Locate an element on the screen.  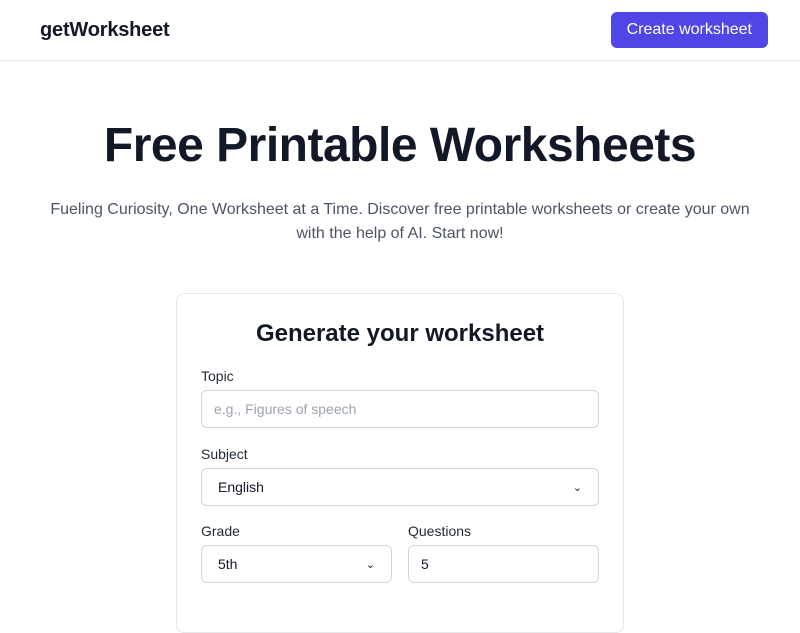
grade-select: 5th ⌄ is located at coordinates (296, 564).